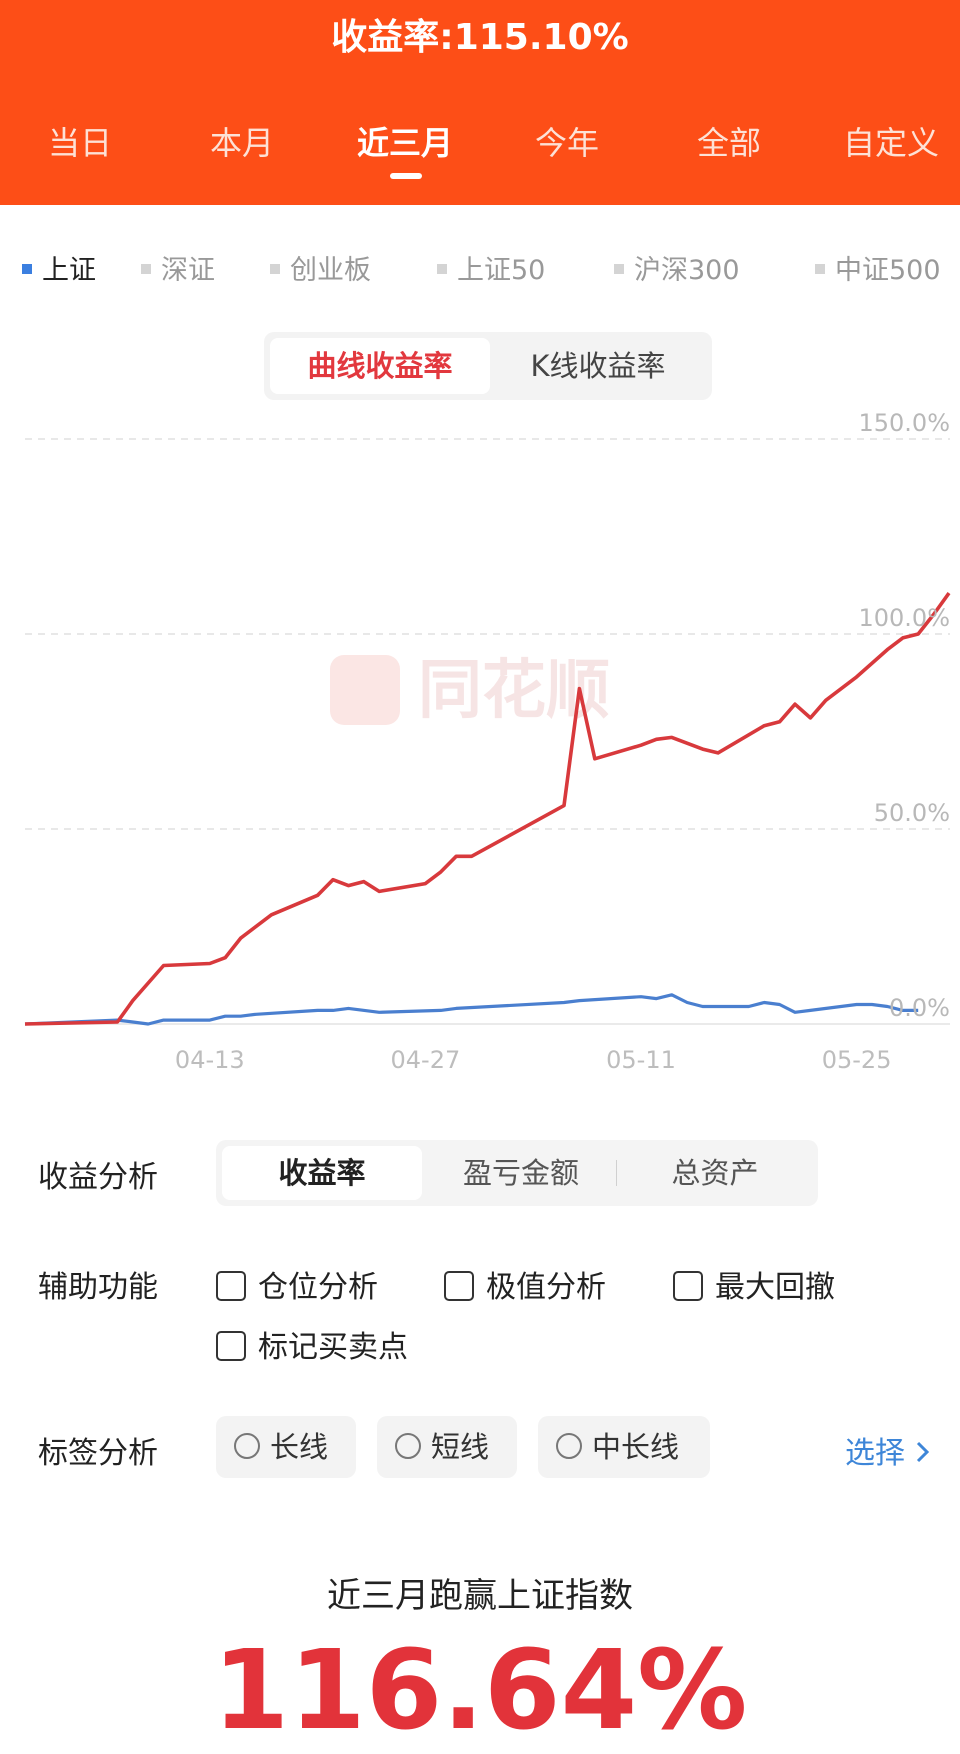 The width and height of the screenshot is (960, 1754). I want to click on outperform-title: 近三月跑赢上证指数, so click(480, 1596).